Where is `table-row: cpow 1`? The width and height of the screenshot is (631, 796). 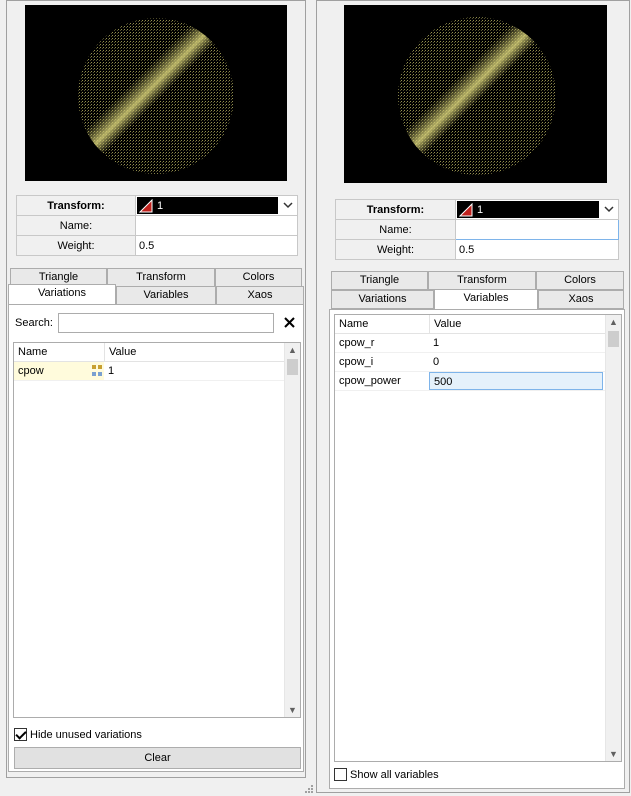 table-row: cpow 1 is located at coordinates (157, 371).